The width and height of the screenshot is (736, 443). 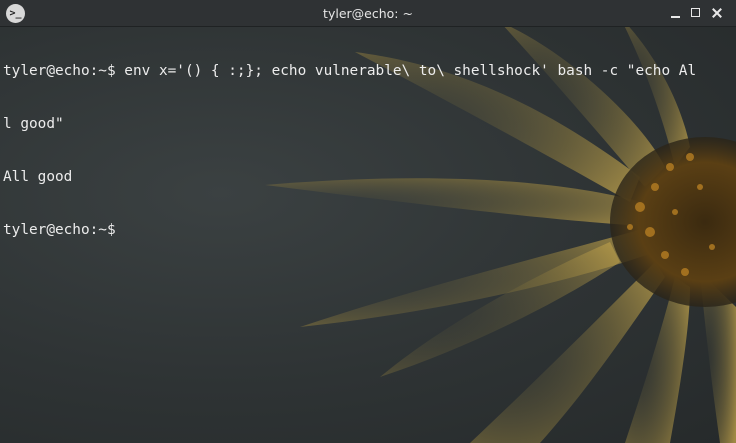 I want to click on maximize-icon, so click(x=695, y=12).